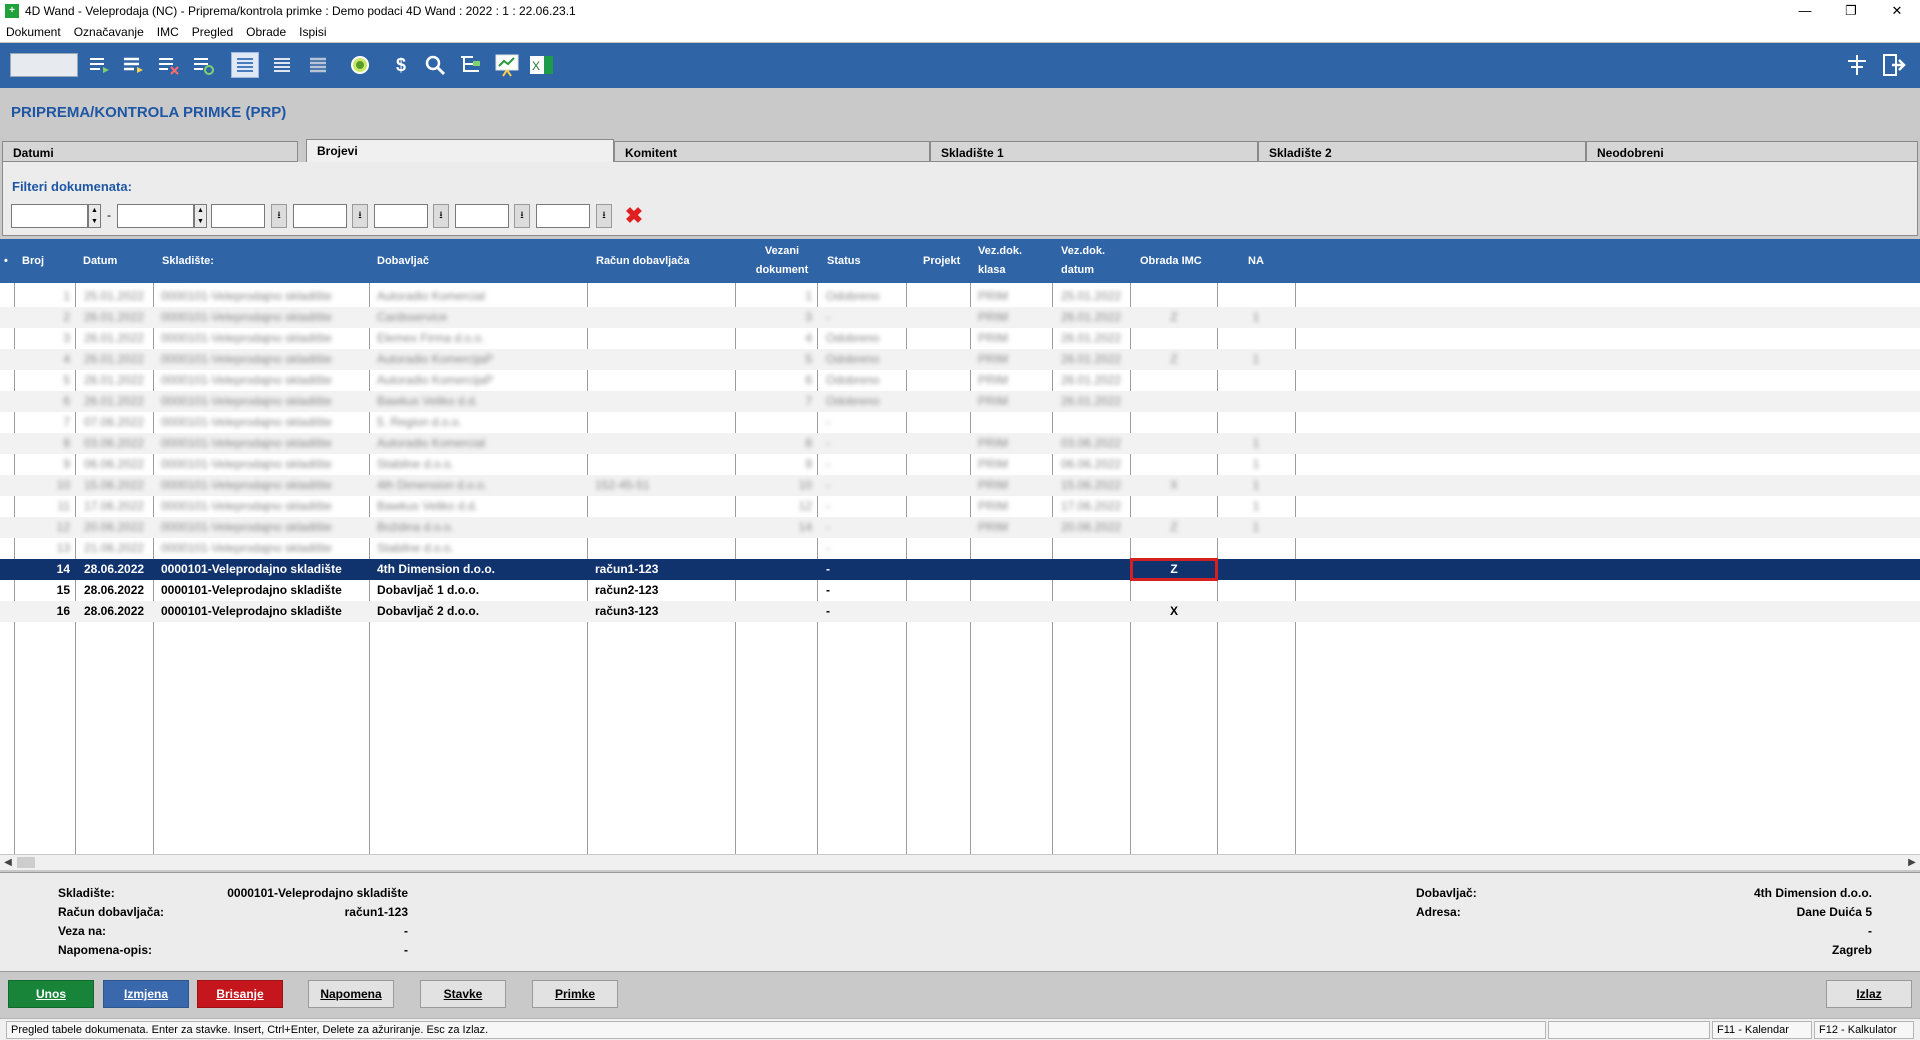  What do you see at coordinates (1912, 863) in the screenshot?
I see `scroll-right-icon: ▶` at bounding box center [1912, 863].